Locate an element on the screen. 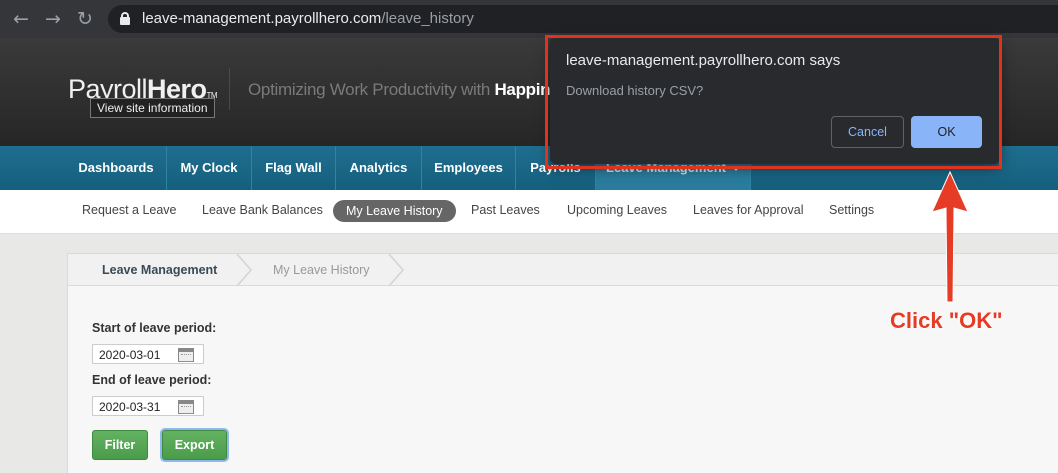 The image size is (1058, 473). start-date-input: 2020-03-01 is located at coordinates (148, 354).